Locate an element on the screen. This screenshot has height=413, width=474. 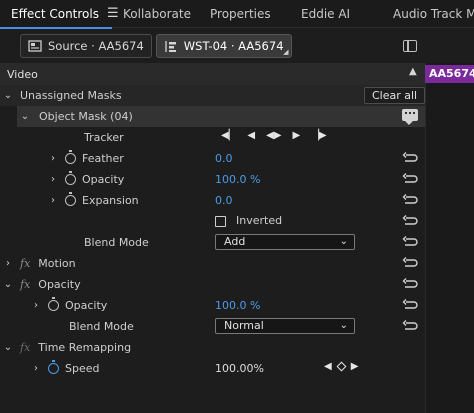
tab-effect-controls: Effect Controls ☰ is located at coordinates (59, 14).